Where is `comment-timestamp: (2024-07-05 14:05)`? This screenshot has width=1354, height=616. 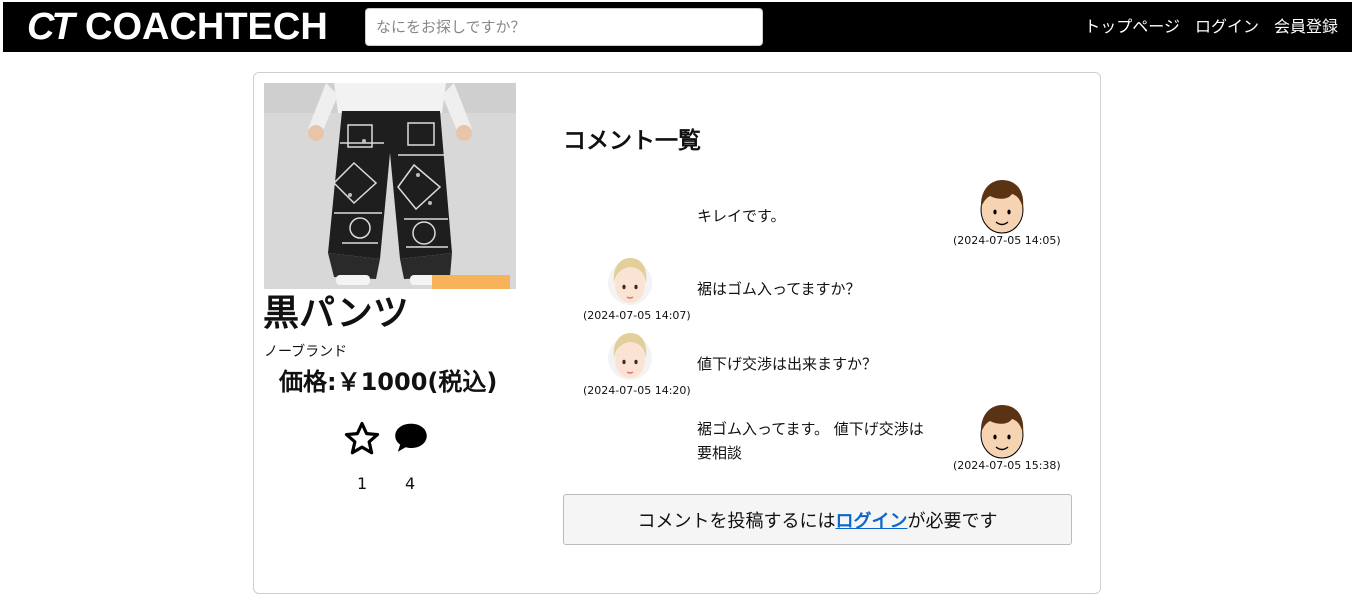 comment-timestamp: (2024-07-05 14:05) is located at coordinates (1007, 240).